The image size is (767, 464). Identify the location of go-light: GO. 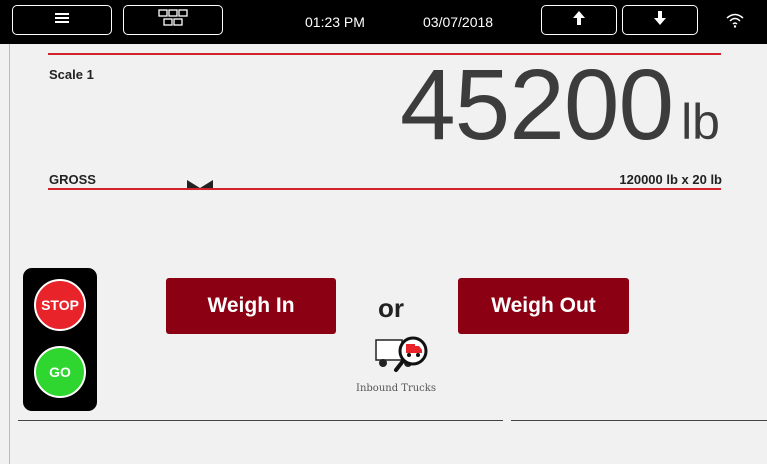
(60, 372).